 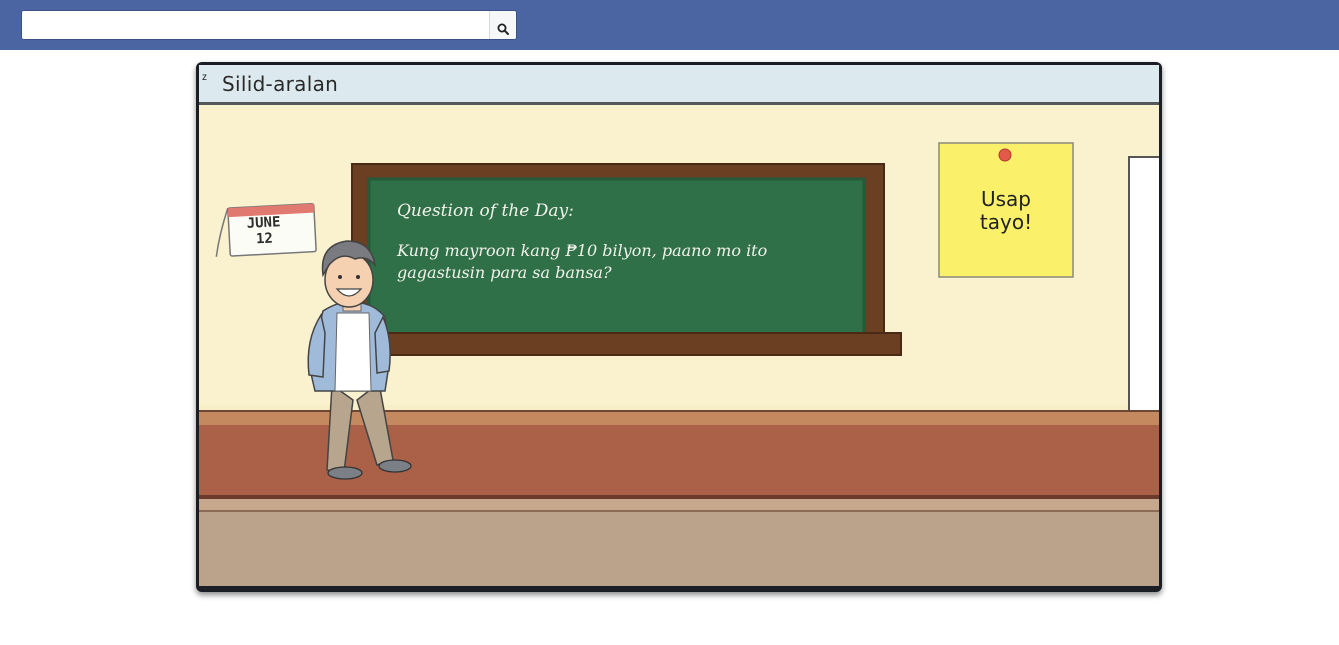 I want to click on search-button, so click(x=502, y=25).